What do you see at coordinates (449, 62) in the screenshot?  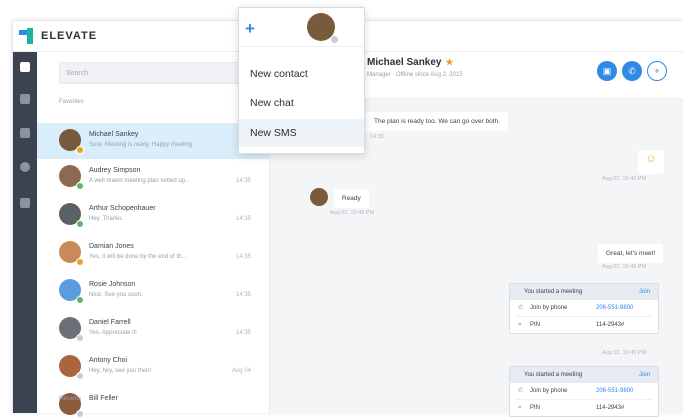 I see `favorite-star-icon: ★` at bounding box center [449, 62].